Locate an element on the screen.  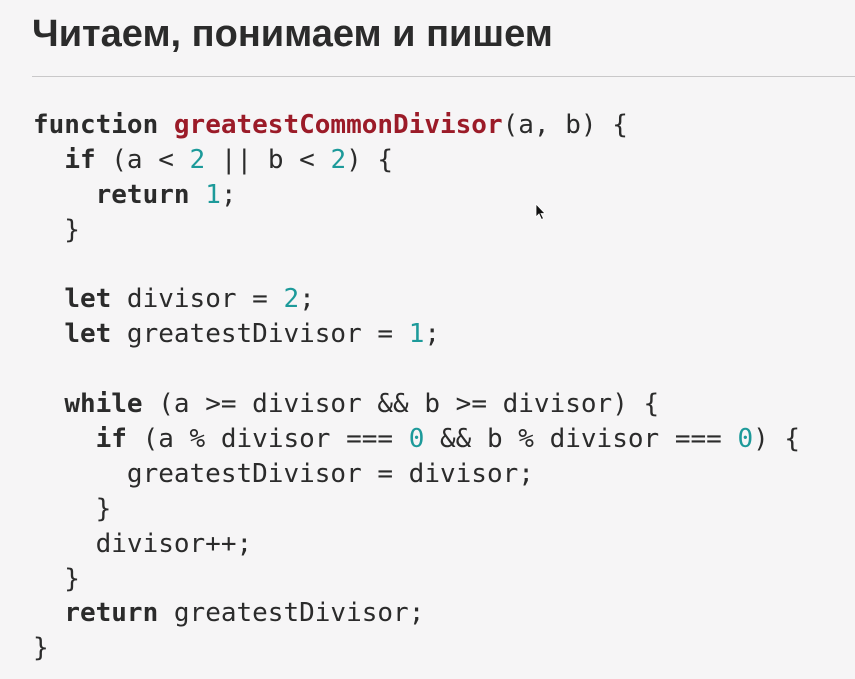
code-keyword: while is located at coordinates (103, 404).